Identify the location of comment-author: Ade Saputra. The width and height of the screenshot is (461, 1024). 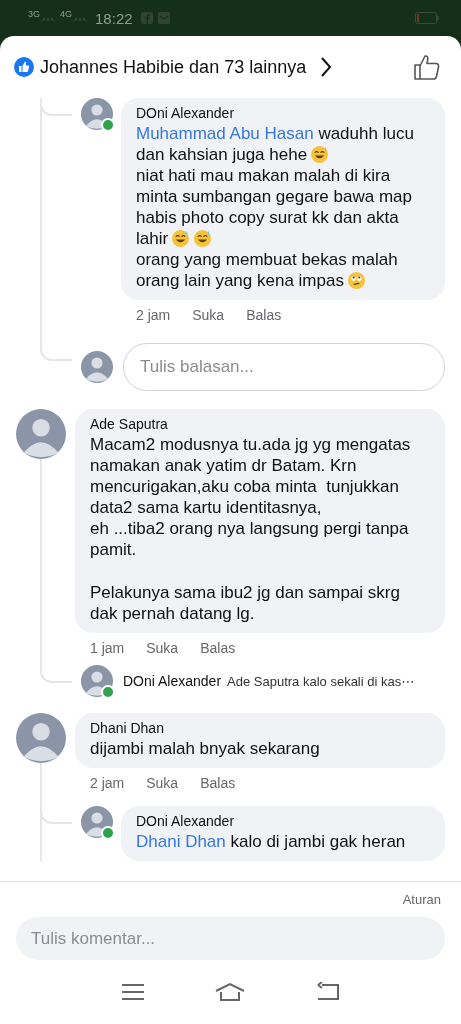
(260, 424).